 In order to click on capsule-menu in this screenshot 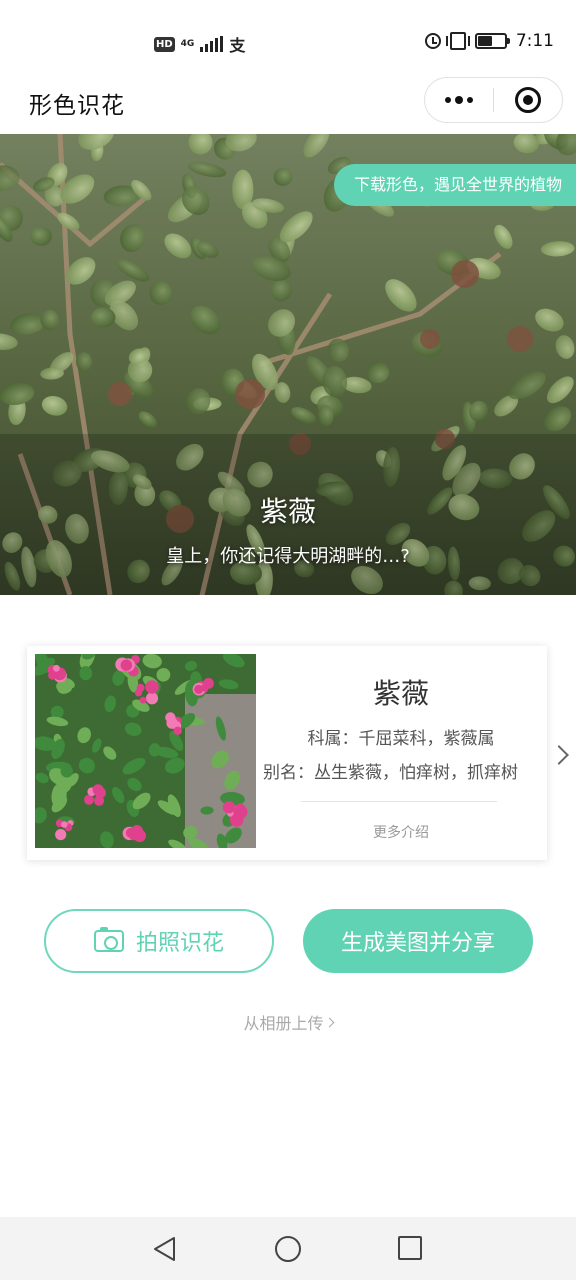, I will do `click(493, 100)`.